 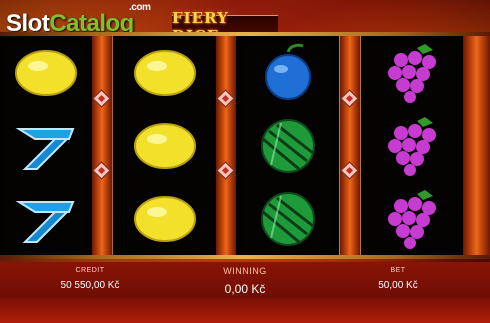 I want to click on bet-label: BET, so click(x=398, y=270).